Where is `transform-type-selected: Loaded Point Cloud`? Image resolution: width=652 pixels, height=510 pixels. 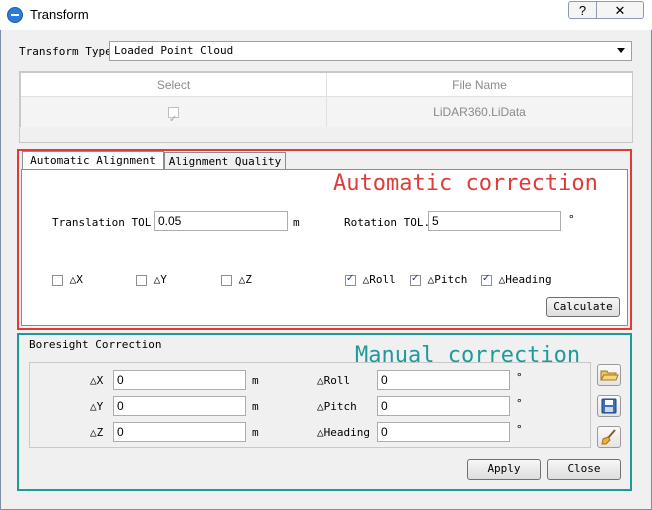
transform-type-selected: Loaded Point Cloud is located at coordinates (174, 50).